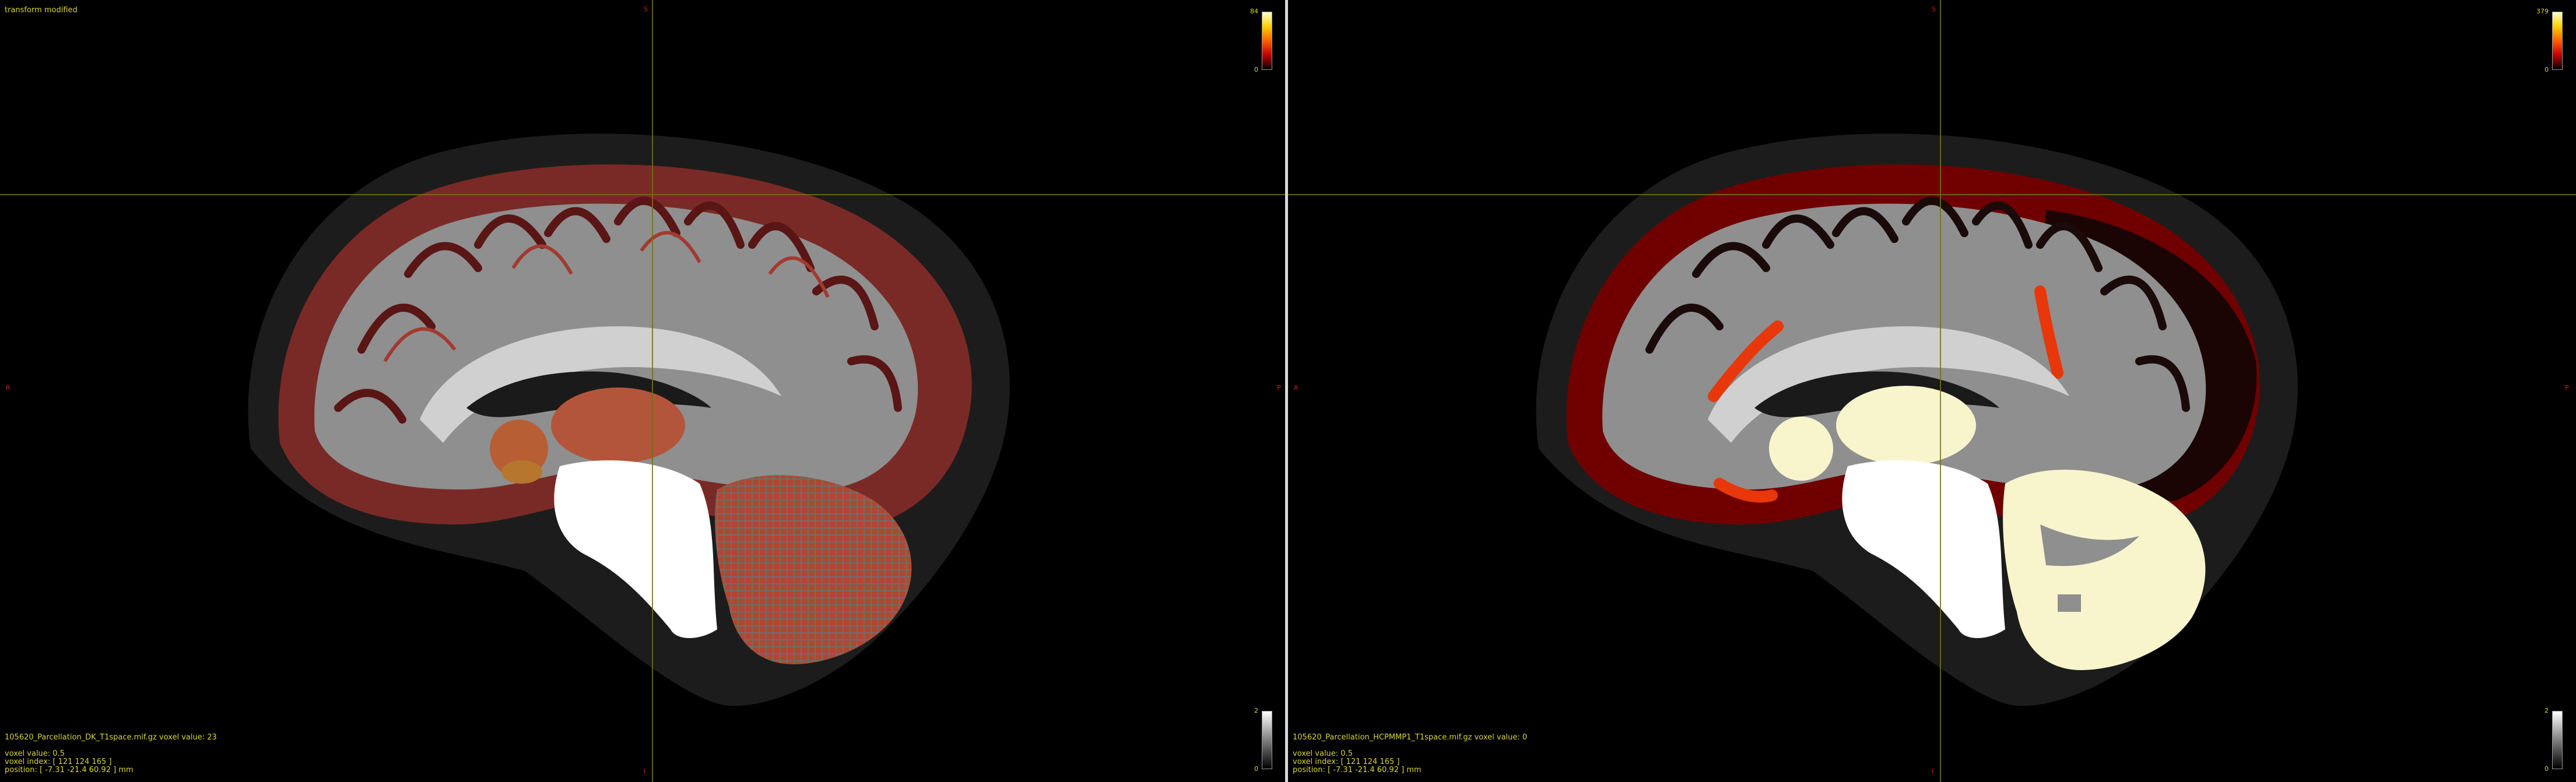  I want to click on orientation-left: A, so click(1296, 388).